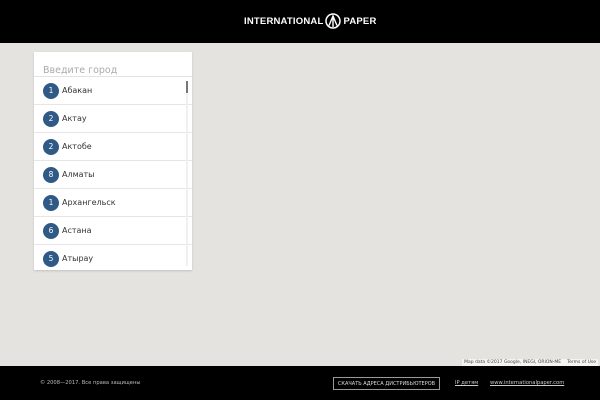  I want to click on list-item: 5 Атырау, so click(113, 257).